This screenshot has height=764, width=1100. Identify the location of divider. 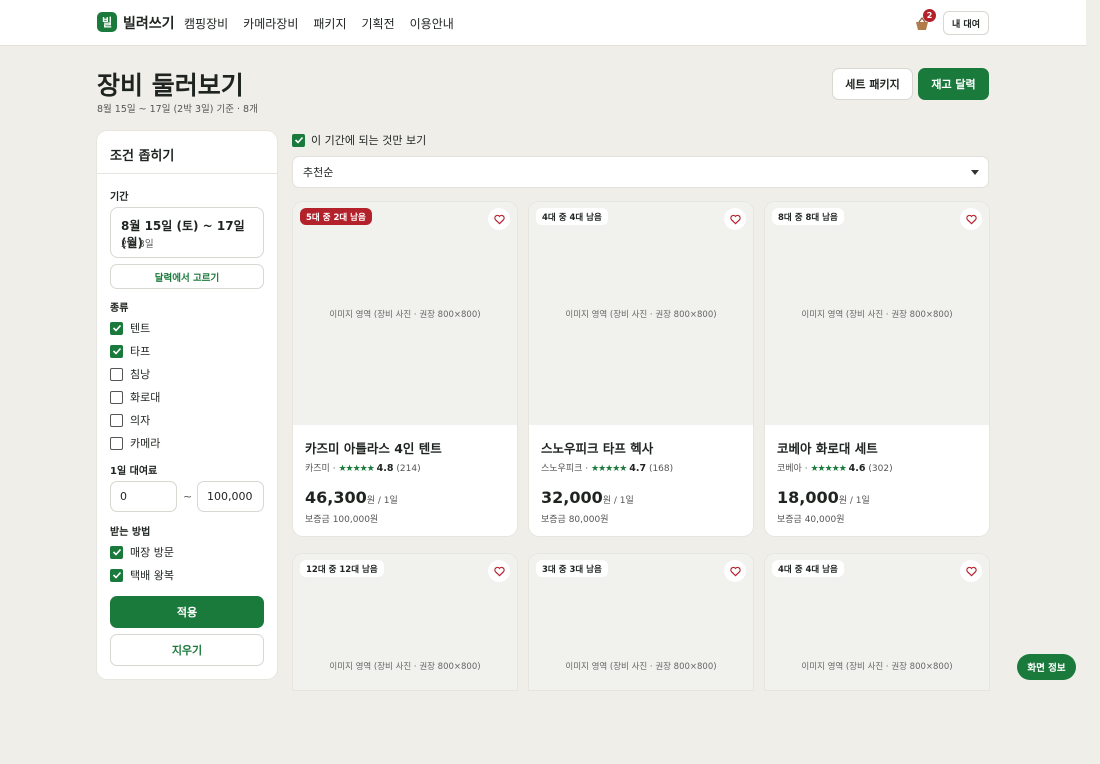
(187, 173).